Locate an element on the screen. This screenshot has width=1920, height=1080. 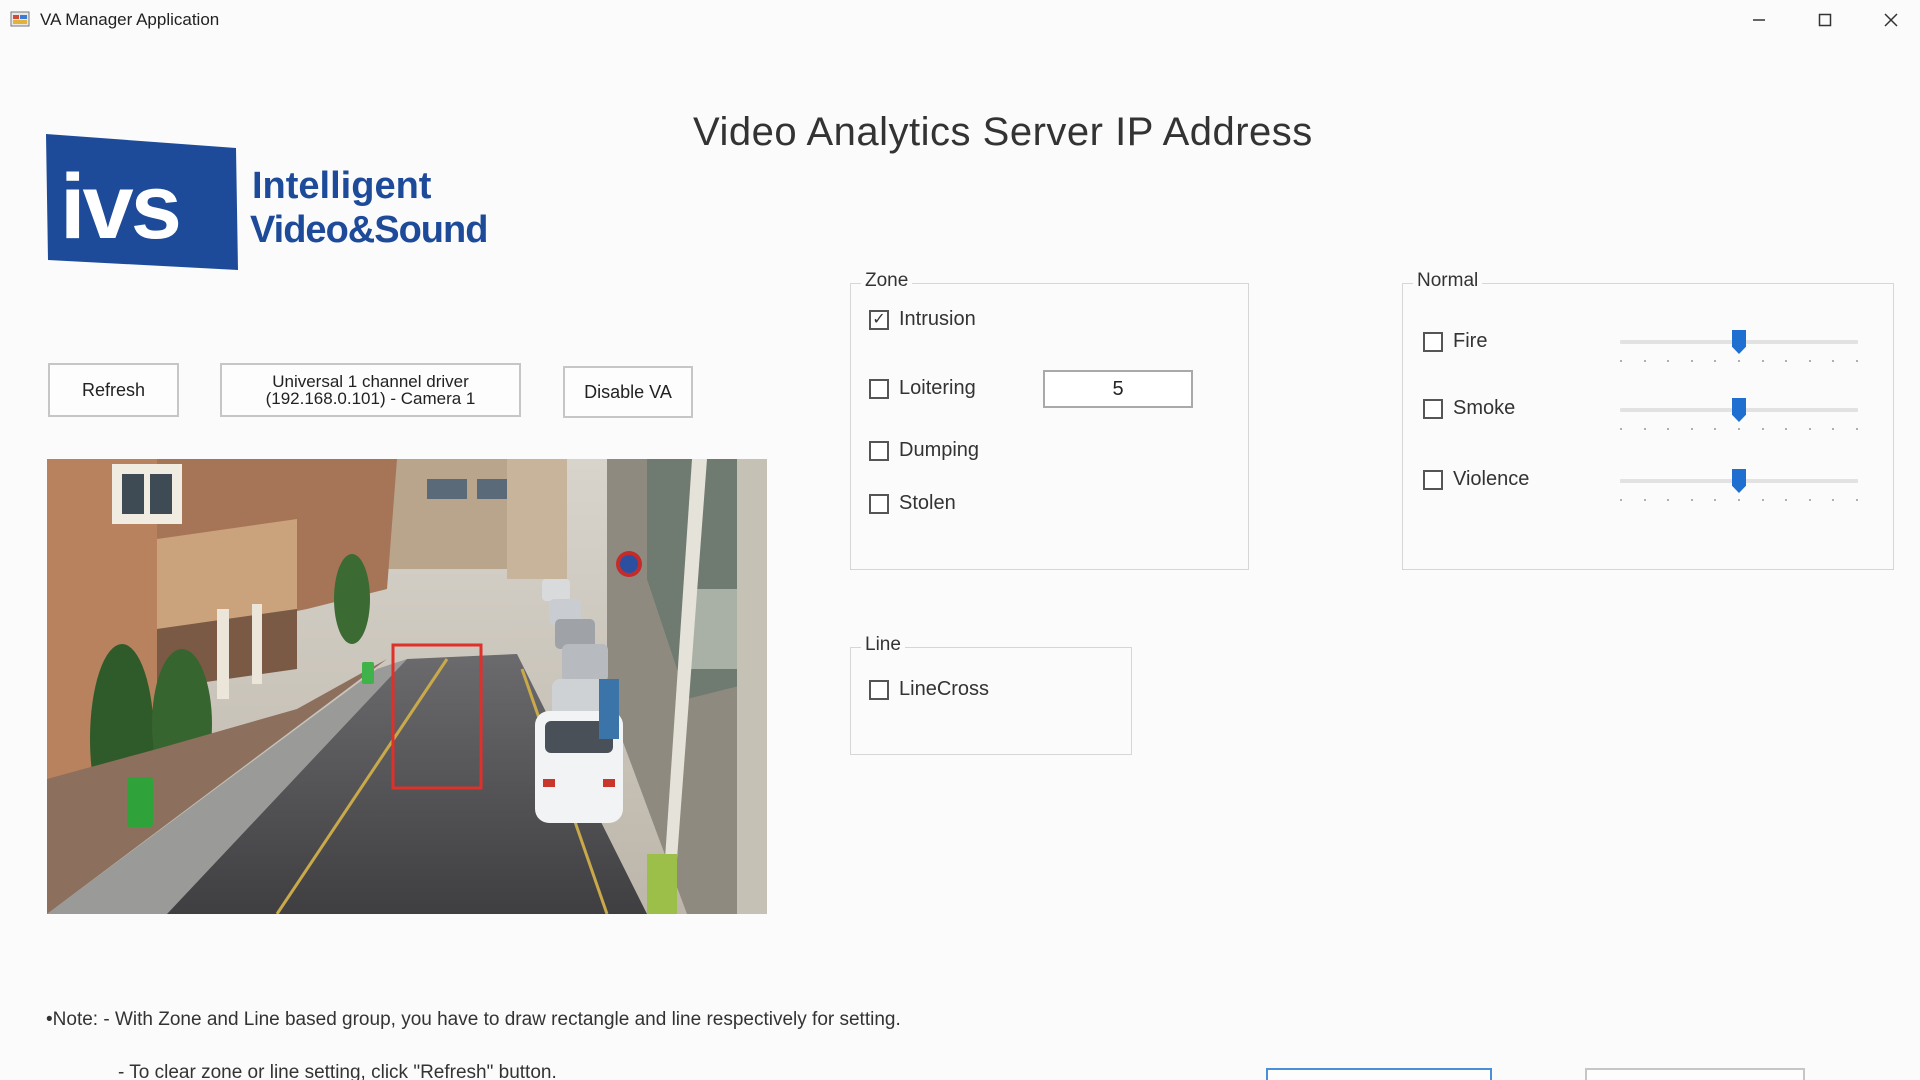
normal-group: Normal Fire Smoke Violence is located at coordinates (1648, 420).